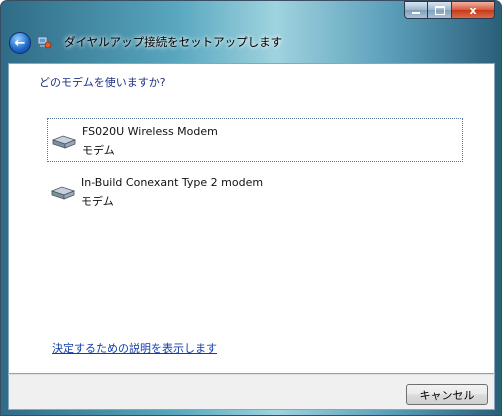 This screenshot has height=416, width=502. I want to click on cancel-button: キャンセル, so click(447, 394).